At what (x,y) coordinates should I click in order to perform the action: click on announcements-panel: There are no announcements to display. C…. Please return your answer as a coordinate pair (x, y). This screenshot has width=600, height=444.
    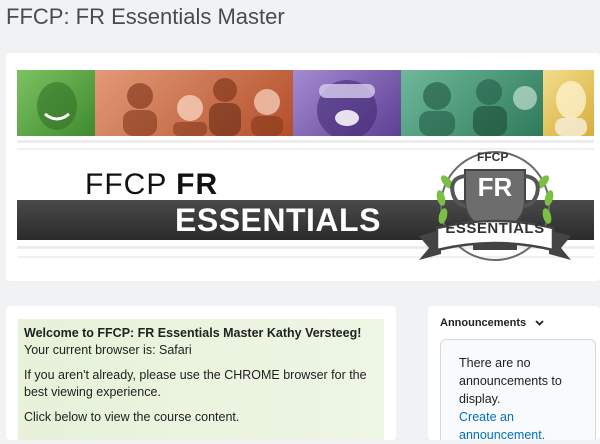
    Looking at the image, I should click on (518, 390).